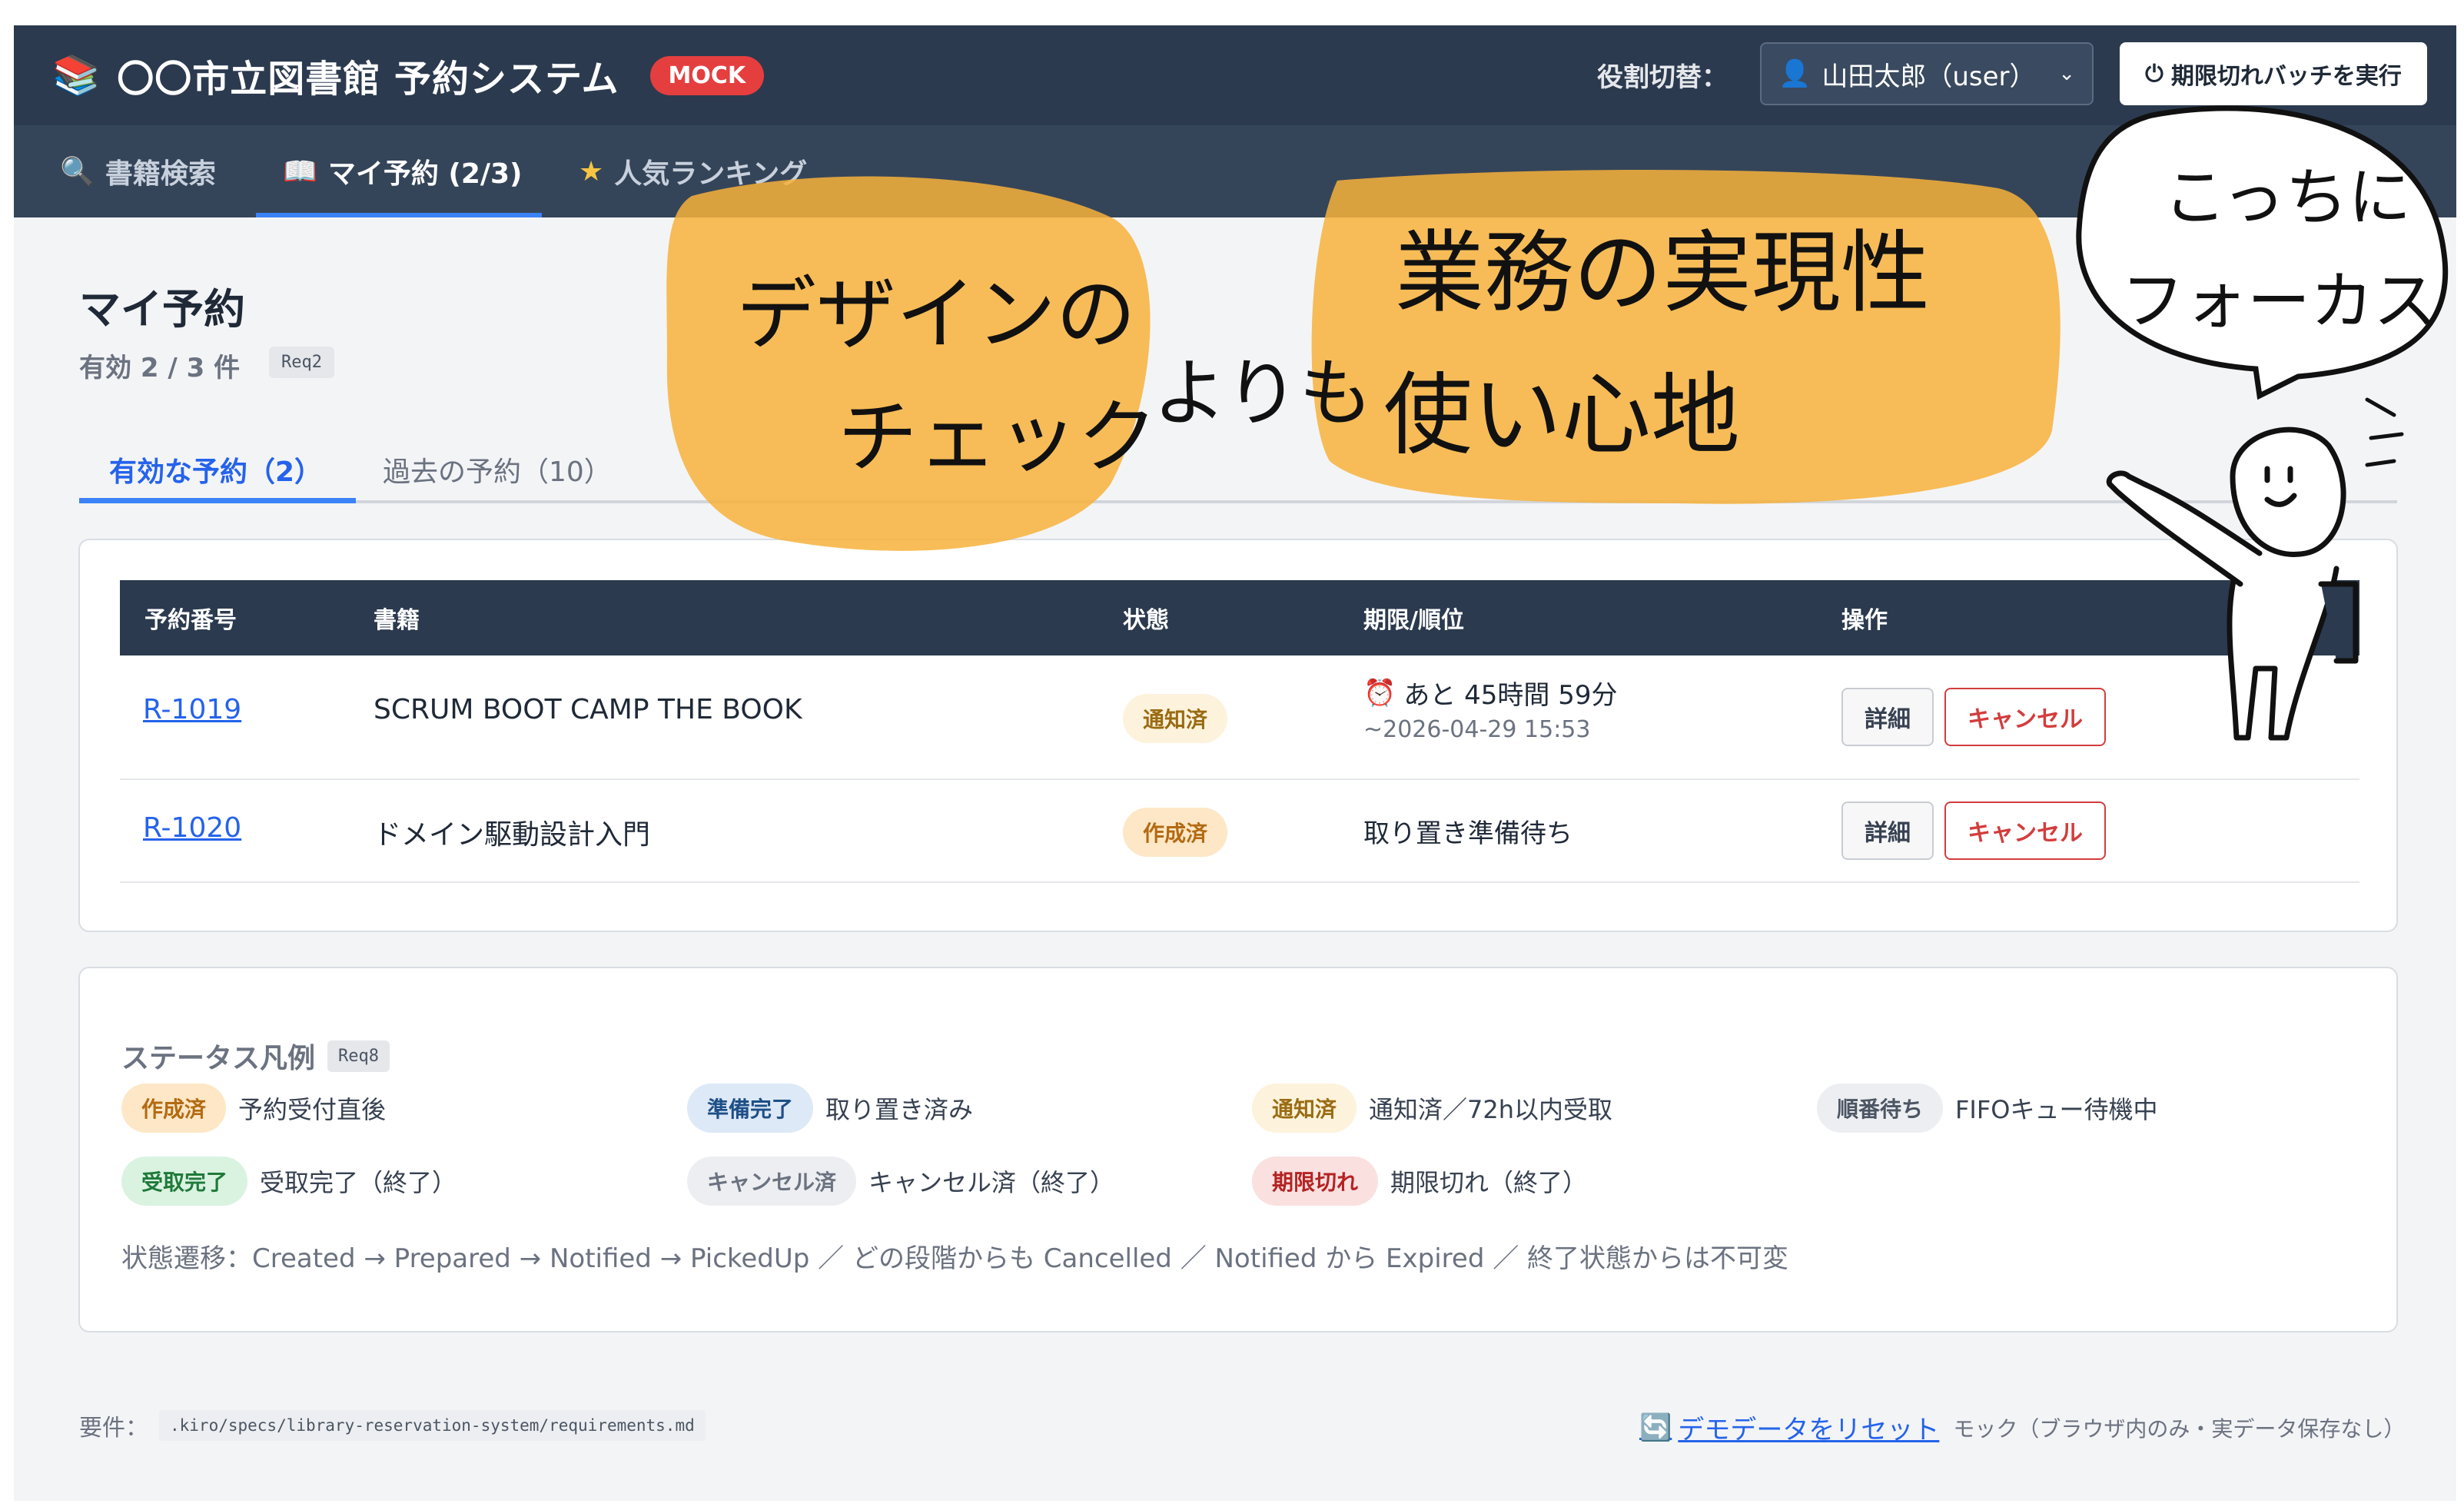 The height and width of the screenshot is (1510, 2464). I want to click on legend-item: キャンセル済 キャンセル済（終了）, so click(900, 1182).